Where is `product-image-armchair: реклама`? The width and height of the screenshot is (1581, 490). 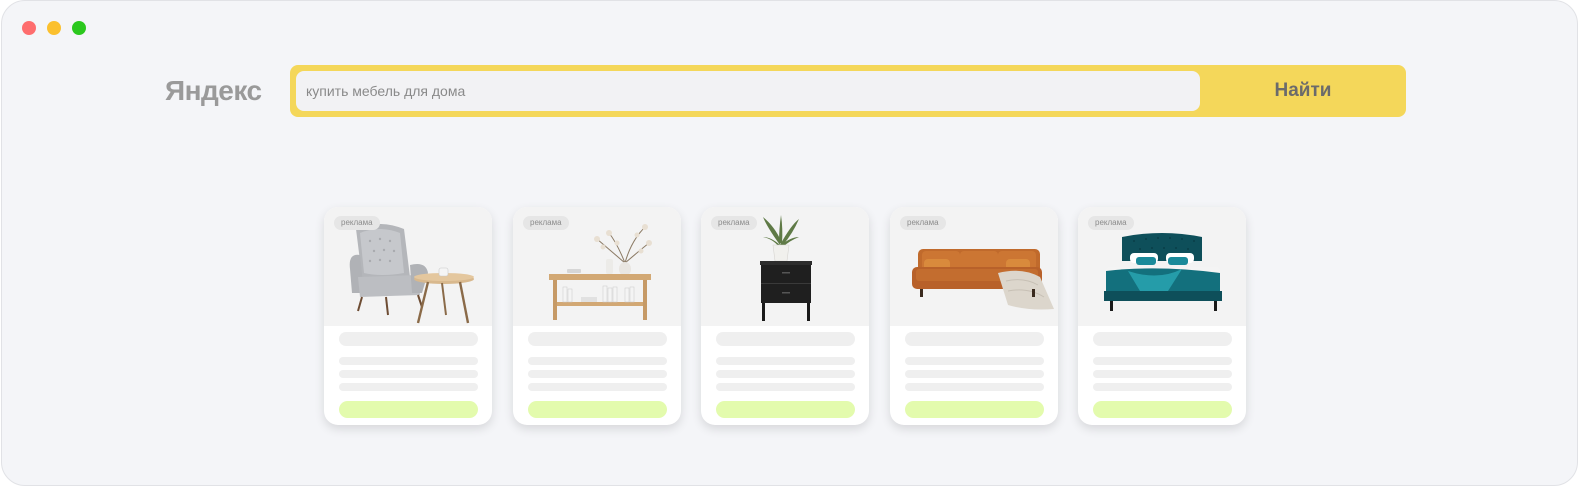
product-image-armchair: реклама is located at coordinates (408, 266).